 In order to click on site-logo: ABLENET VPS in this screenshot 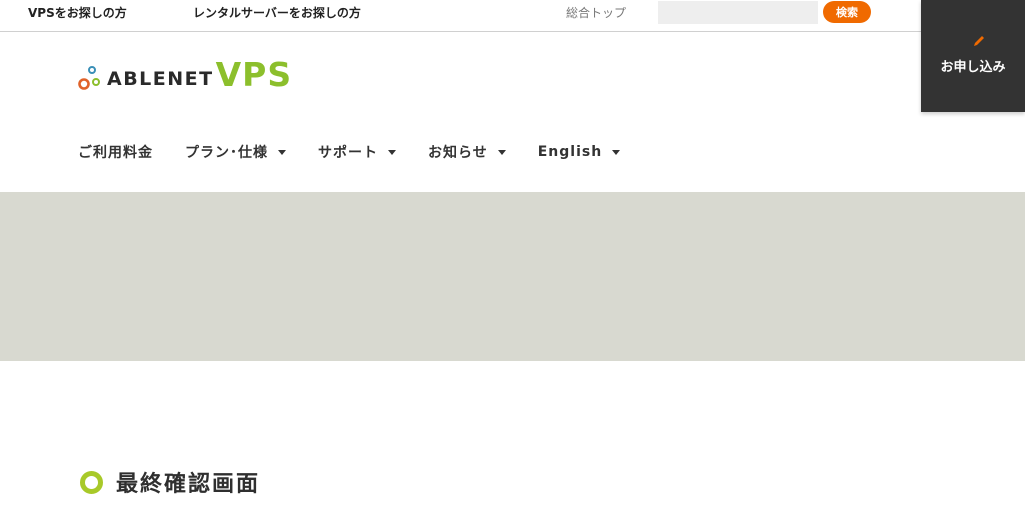, I will do `click(184, 74)`.